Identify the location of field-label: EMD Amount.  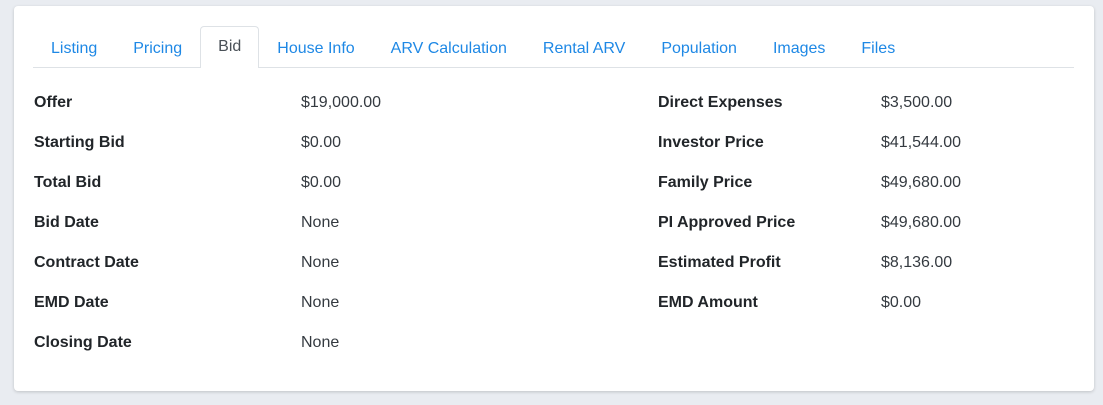
(708, 302).